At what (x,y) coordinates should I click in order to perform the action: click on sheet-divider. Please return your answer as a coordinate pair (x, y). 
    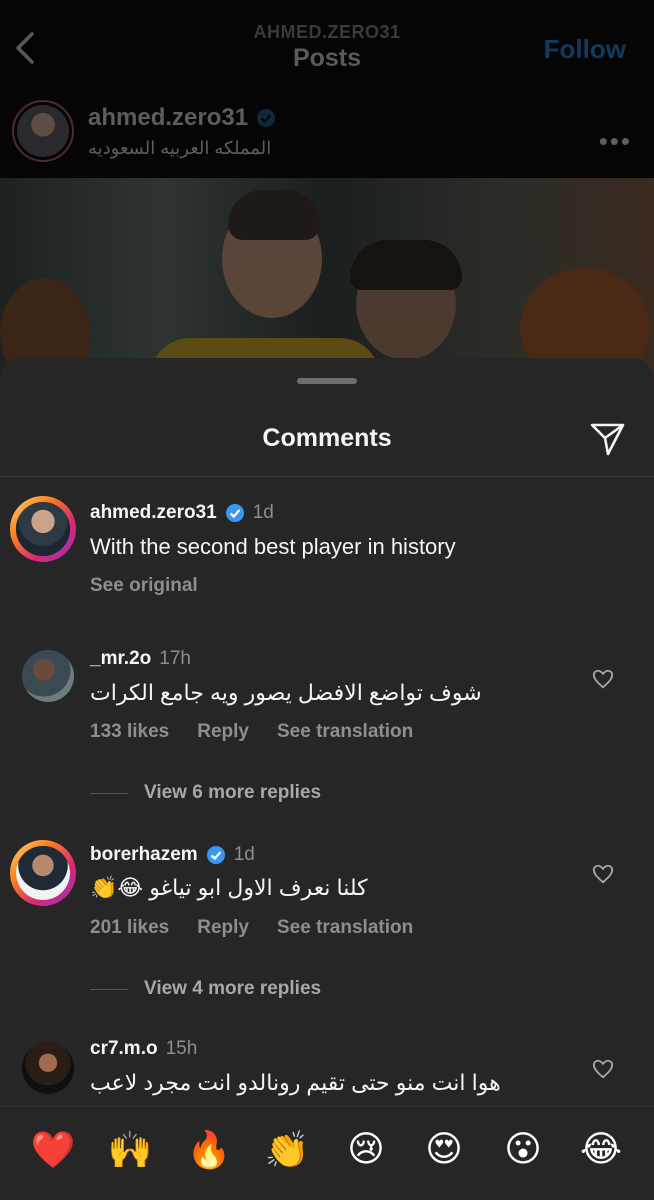
    Looking at the image, I should click on (327, 476).